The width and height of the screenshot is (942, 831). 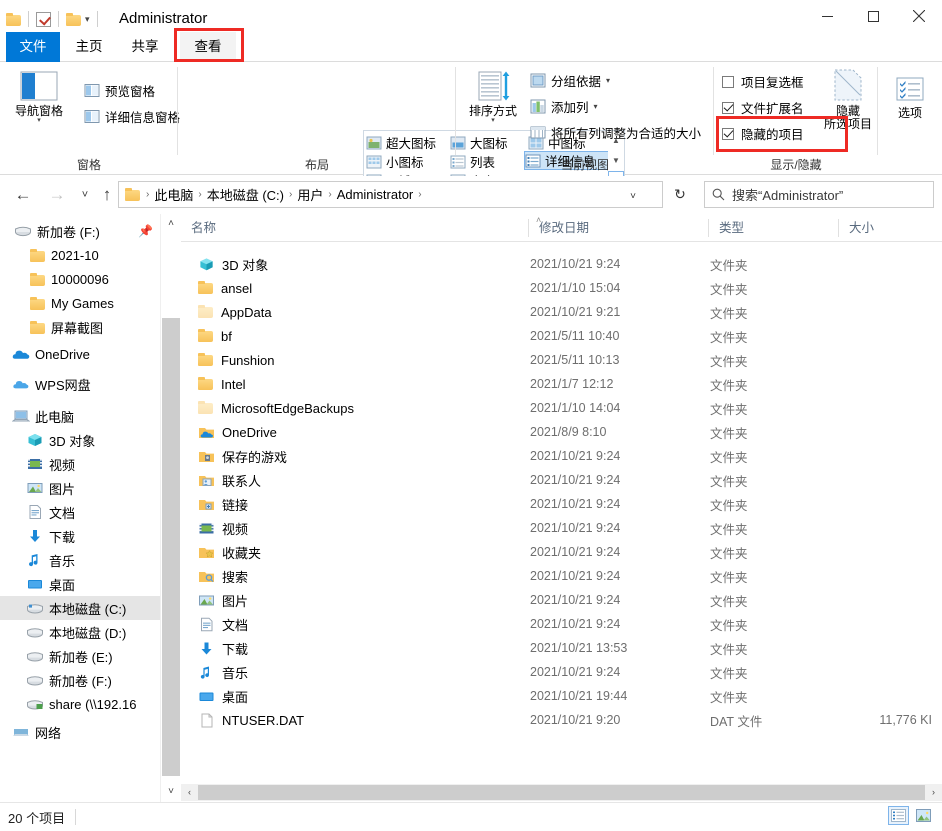 I want to click on sidebar-item-new-volume-e: 新加卷 (E:), so click(x=80, y=656).